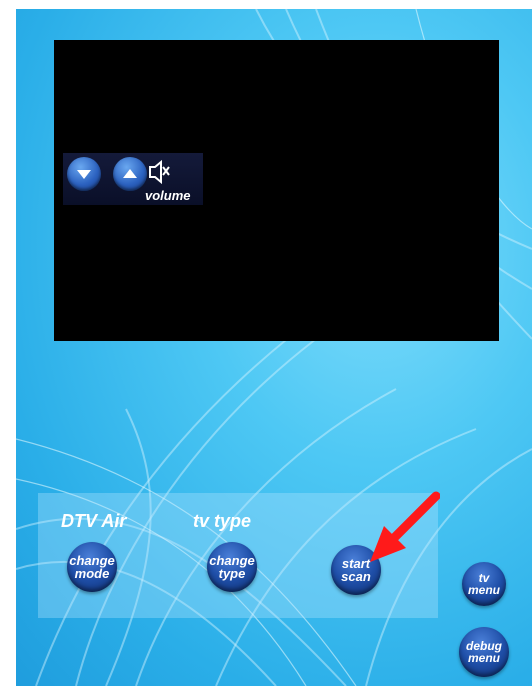 The height and width of the screenshot is (686, 532). What do you see at coordinates (94, 521) in the screenshot?
I see `mode-heading: DTV Air` at bounding box center [94, 521].